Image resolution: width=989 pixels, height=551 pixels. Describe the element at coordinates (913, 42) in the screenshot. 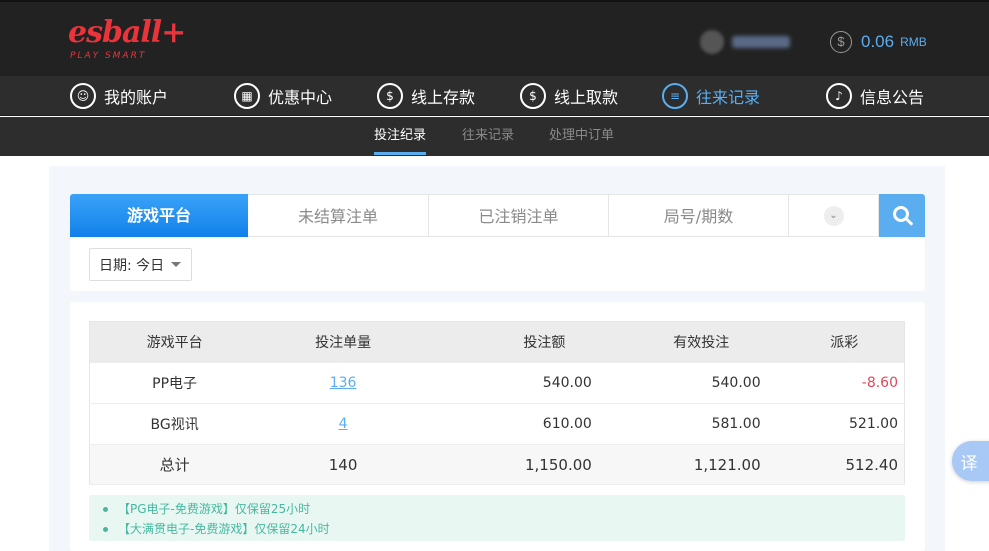

I see `balance-unit: RMB` at that location.